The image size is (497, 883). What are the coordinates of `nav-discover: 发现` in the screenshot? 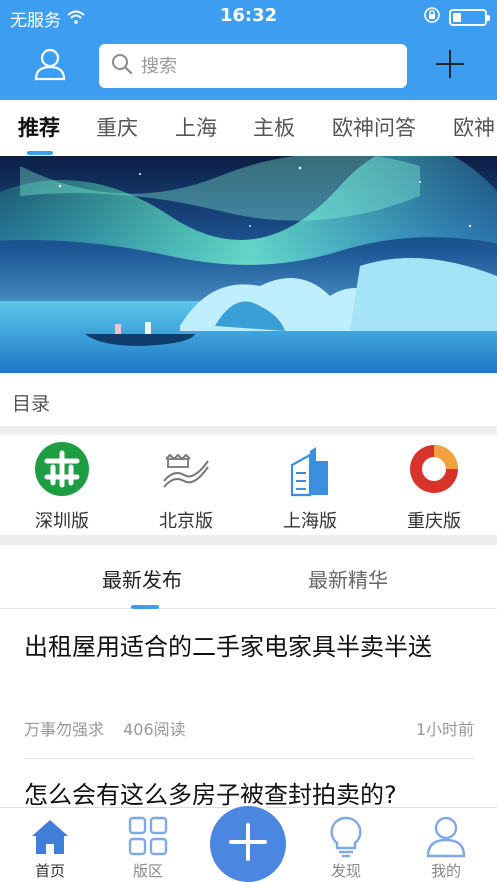 It's located at (346, 845).